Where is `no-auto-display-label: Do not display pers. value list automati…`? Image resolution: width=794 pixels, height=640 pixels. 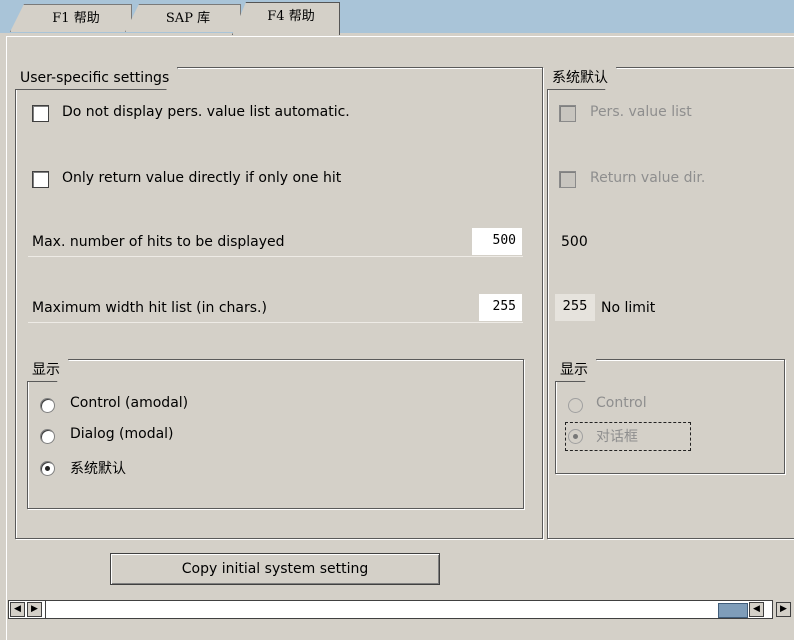
no-auto-display-label: Do not display pers. value list automati… is located at coordinates (206, 112).